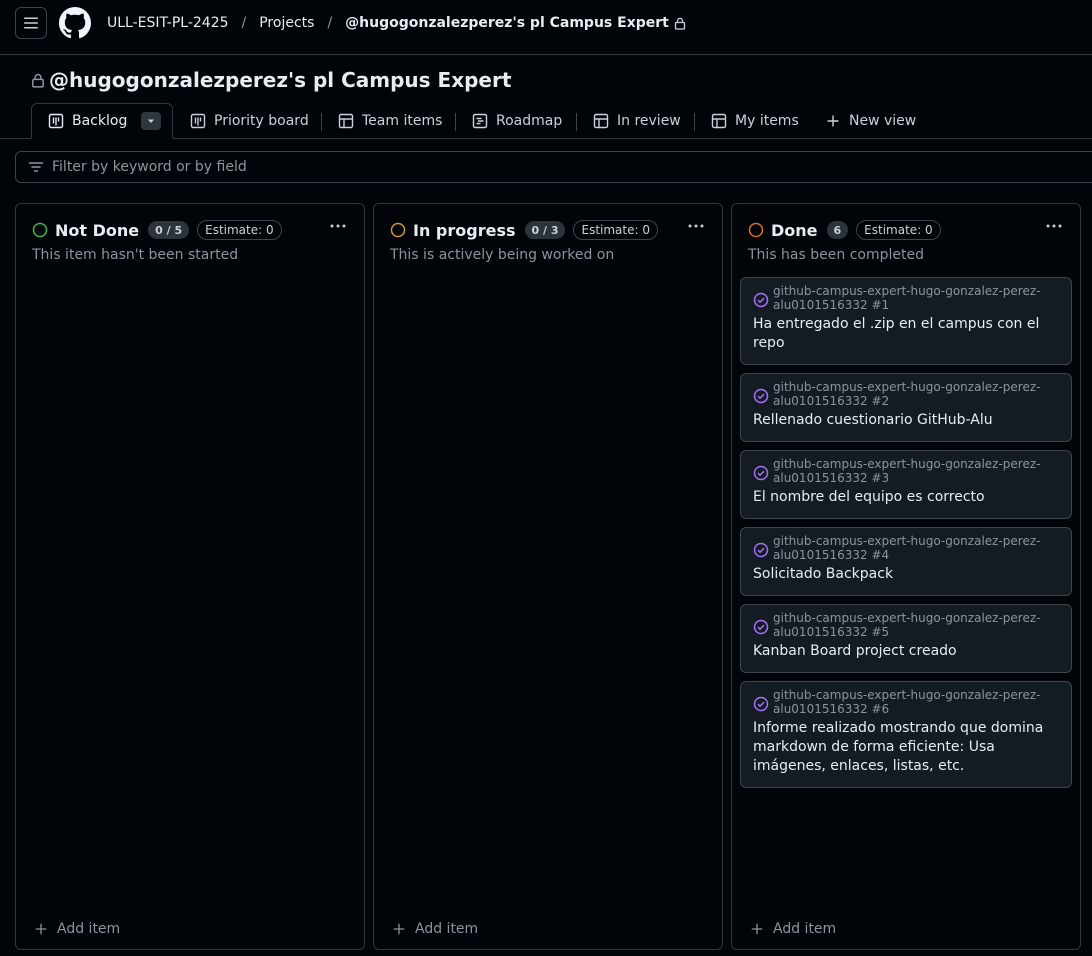 This screenshot has width=1092, height=956. I want to click on tab-label: Priority board, so click(261, 121).